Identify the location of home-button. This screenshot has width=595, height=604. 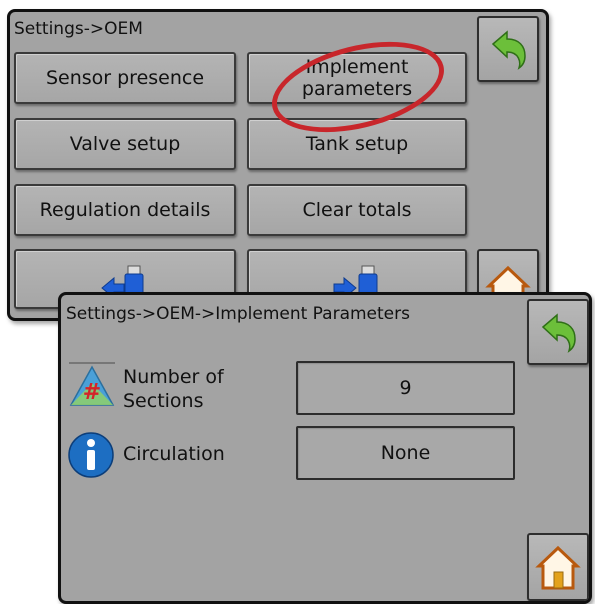
(558, 567).